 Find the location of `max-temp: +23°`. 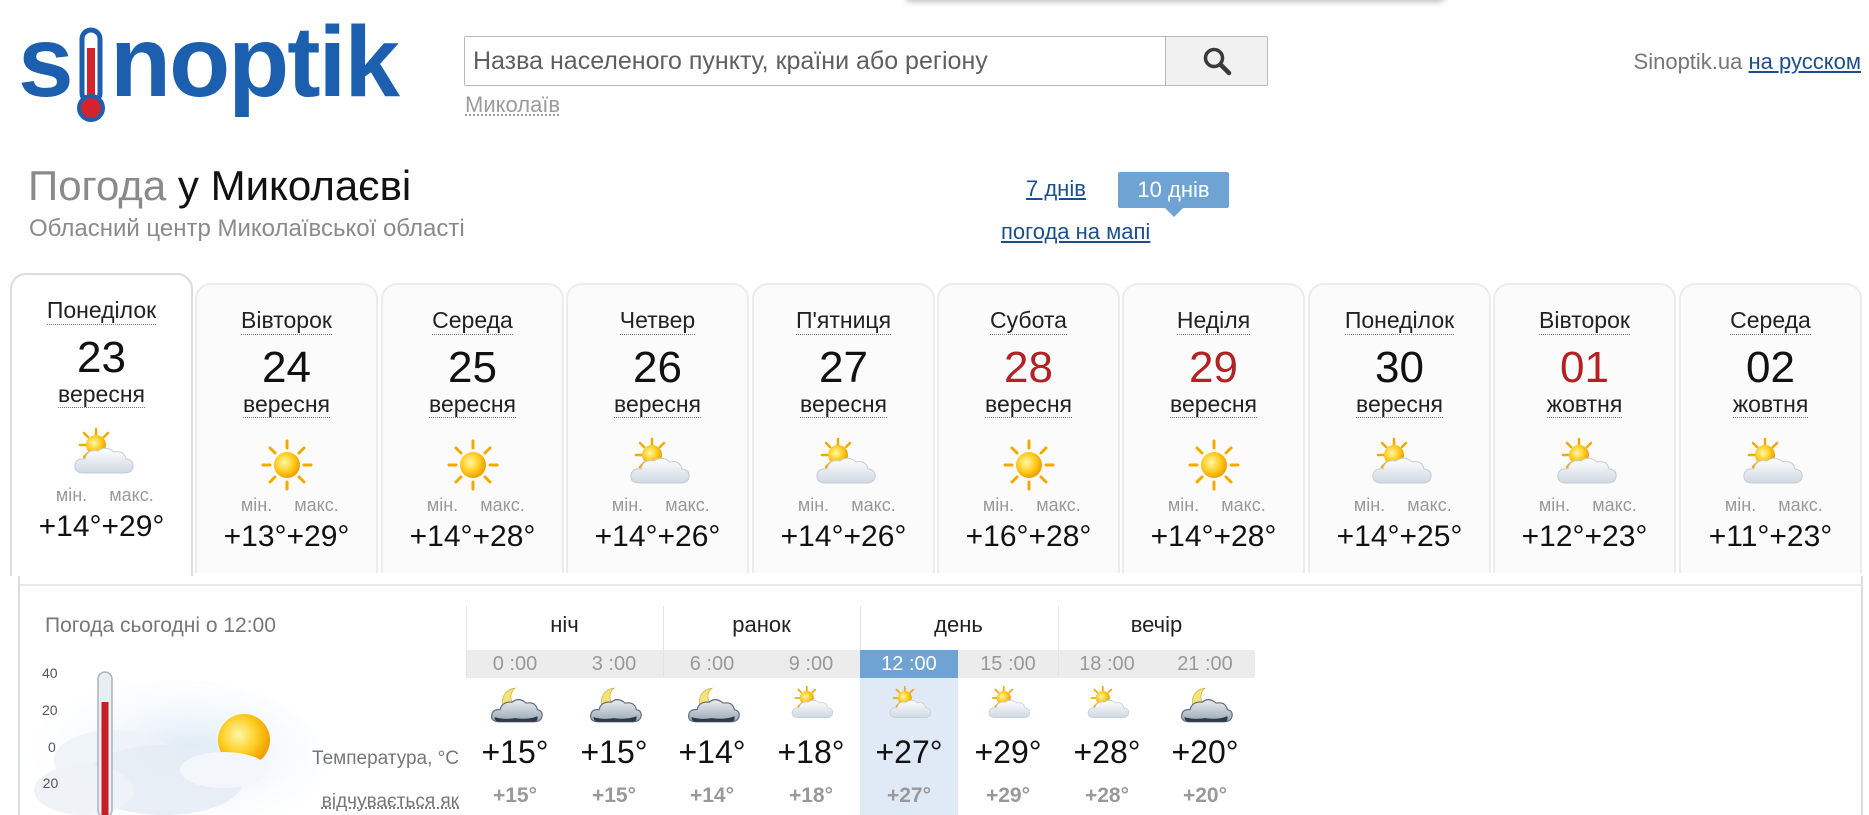

max-temp: +23° is located at coordinates (1616, 536).